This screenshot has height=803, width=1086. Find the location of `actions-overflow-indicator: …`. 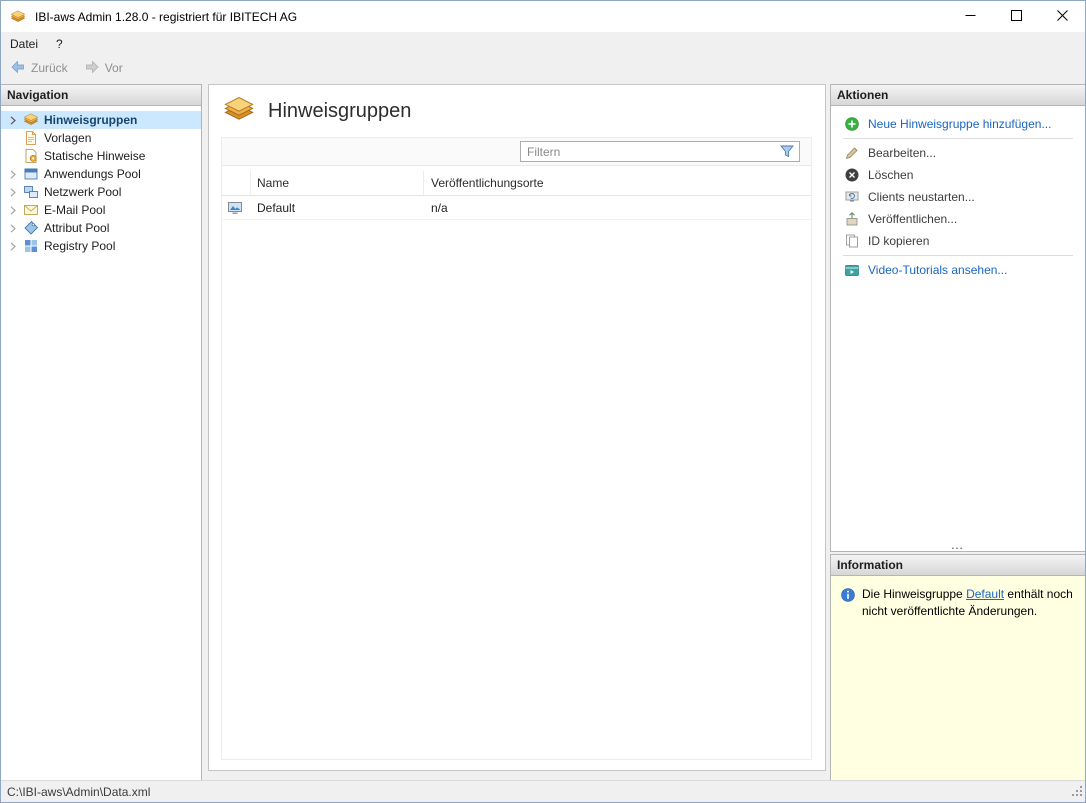

actions-overflow-indicator: … is located at coordinates (958, 544).